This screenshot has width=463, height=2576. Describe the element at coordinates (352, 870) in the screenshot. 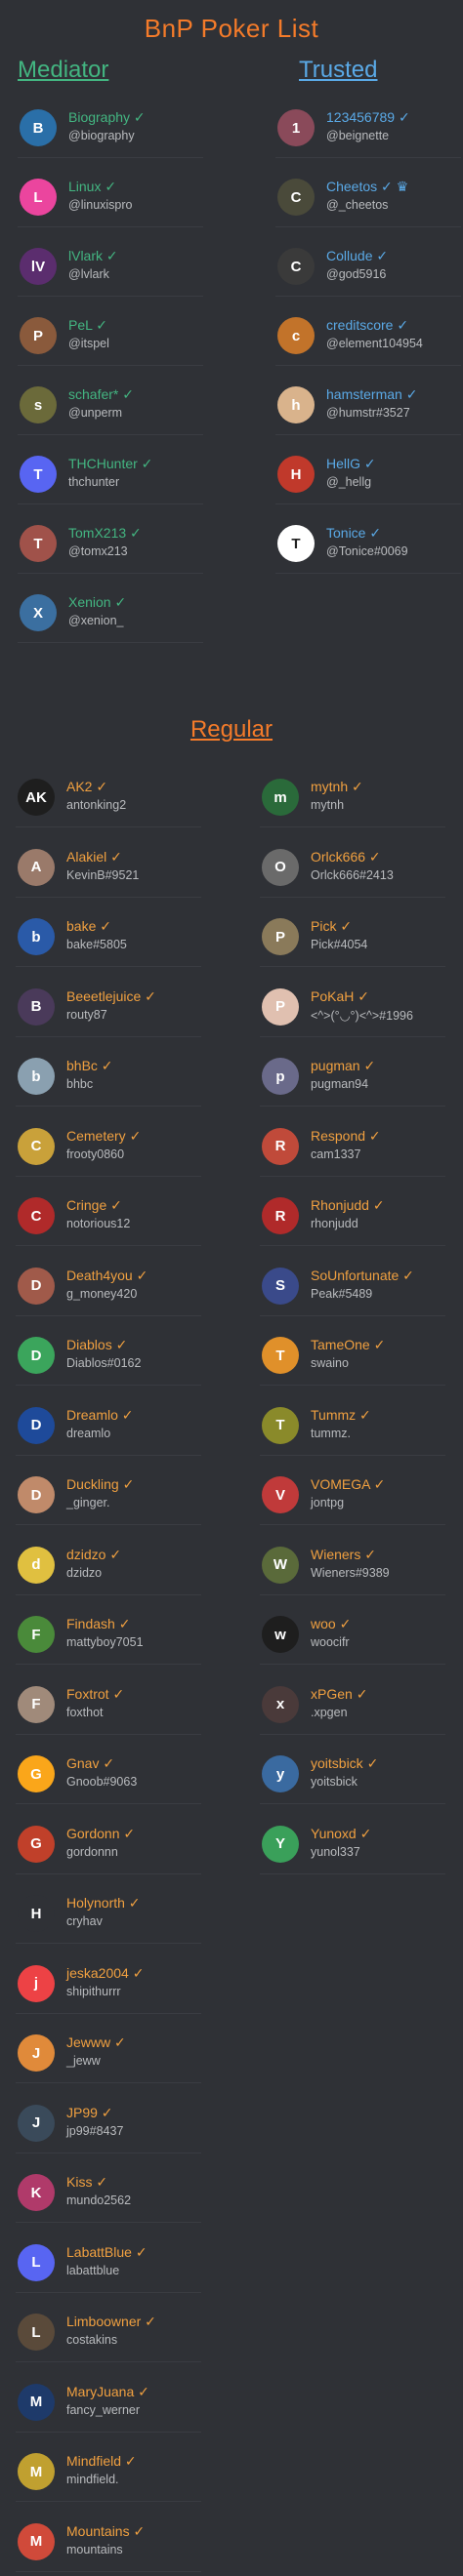

I see `member-entry: O Orlck666 ✓ Orlck666#2413` at that location.